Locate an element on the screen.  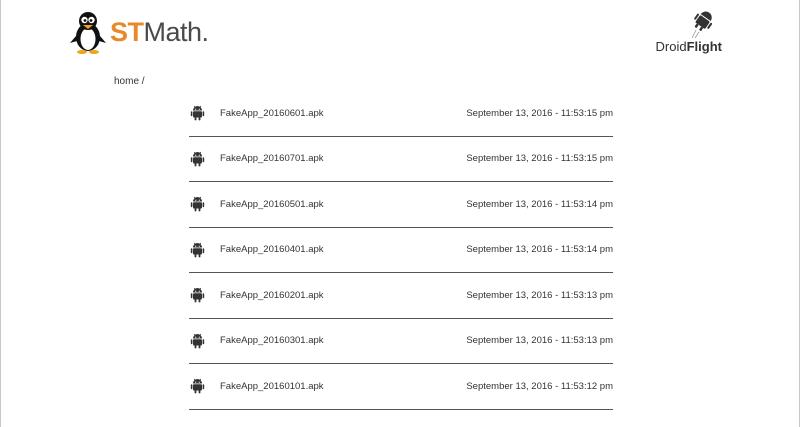
brand-math: Math is located at coordinates (173, 32).